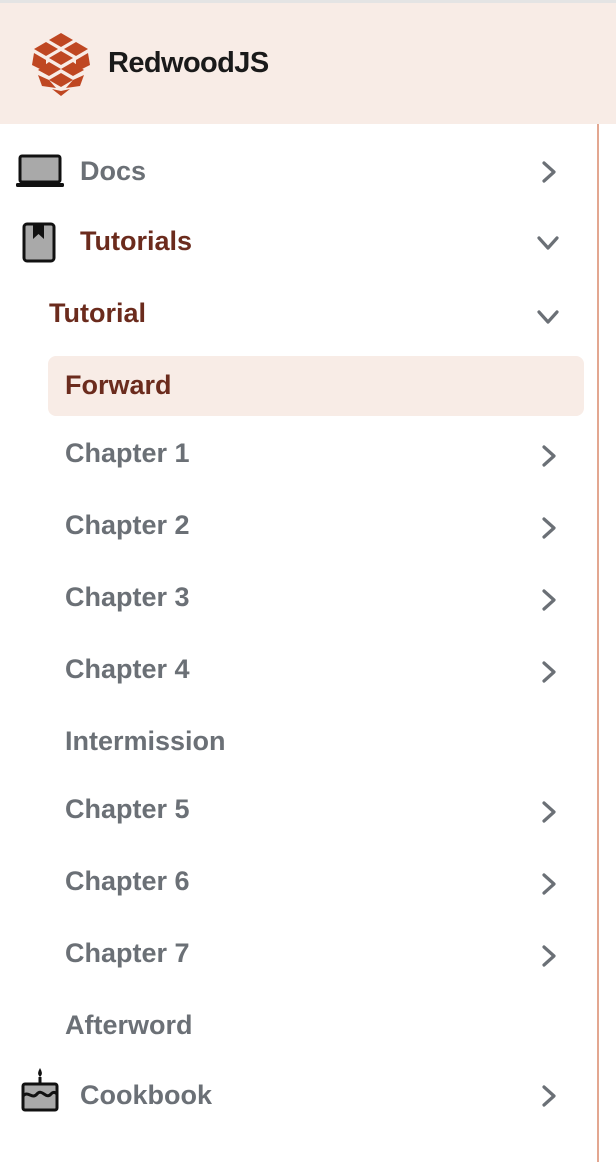 The height and width of the screenshot is (1162, 616). Describe the element at coordinates (127, 525) in the screenshot. I see `sidebar-item-label: Chapter 2` at that location.